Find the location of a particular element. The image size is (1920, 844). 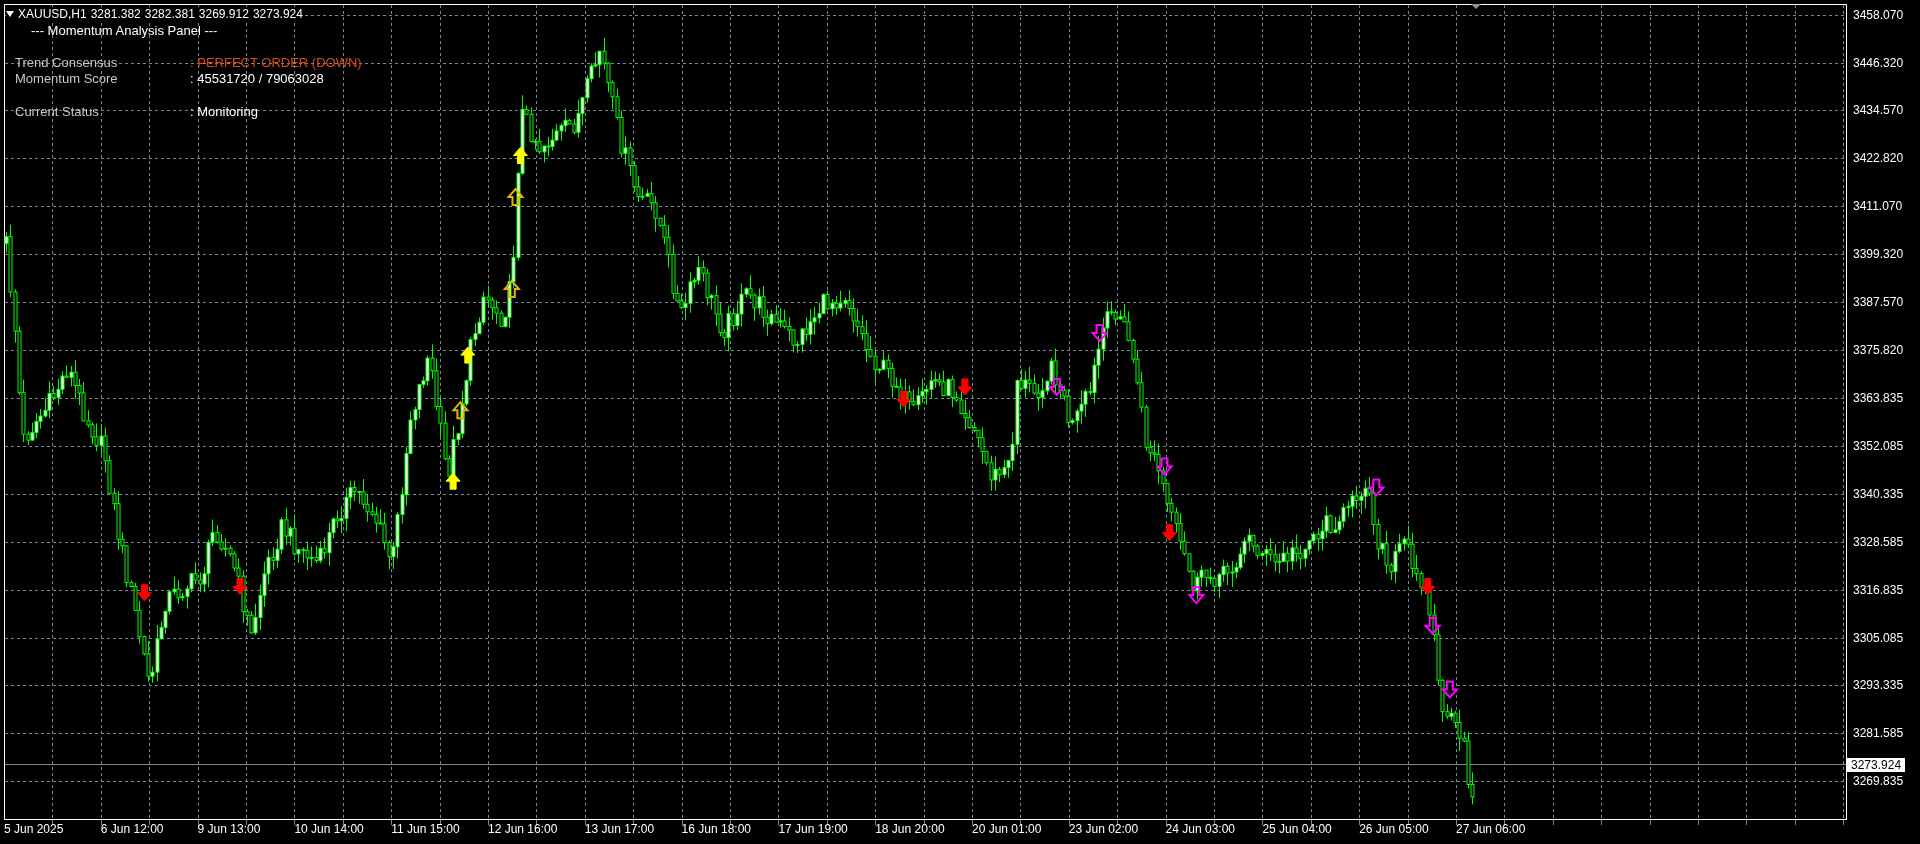

time-tick-label: 18 Jun 20:00 is located at coordinates (910, 829).